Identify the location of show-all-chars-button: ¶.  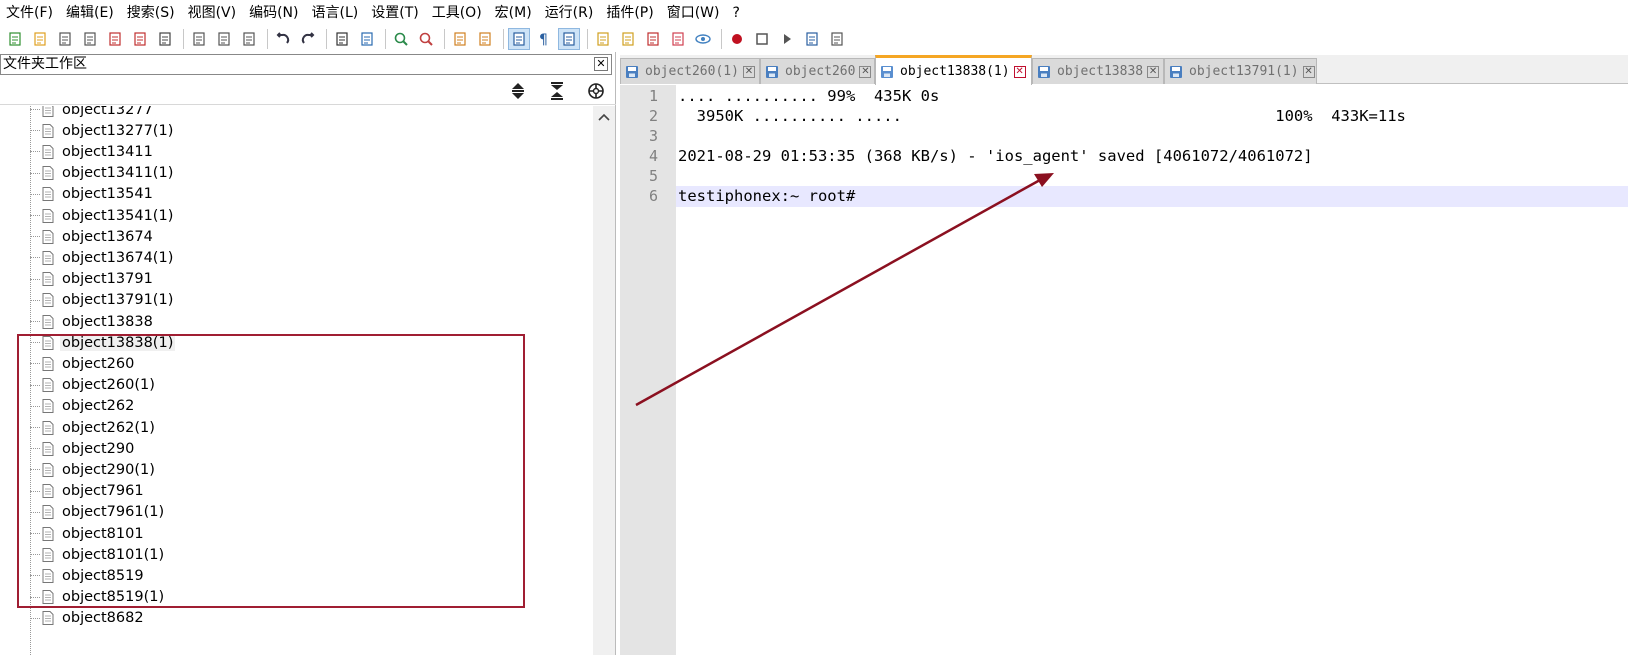
(544, 39).